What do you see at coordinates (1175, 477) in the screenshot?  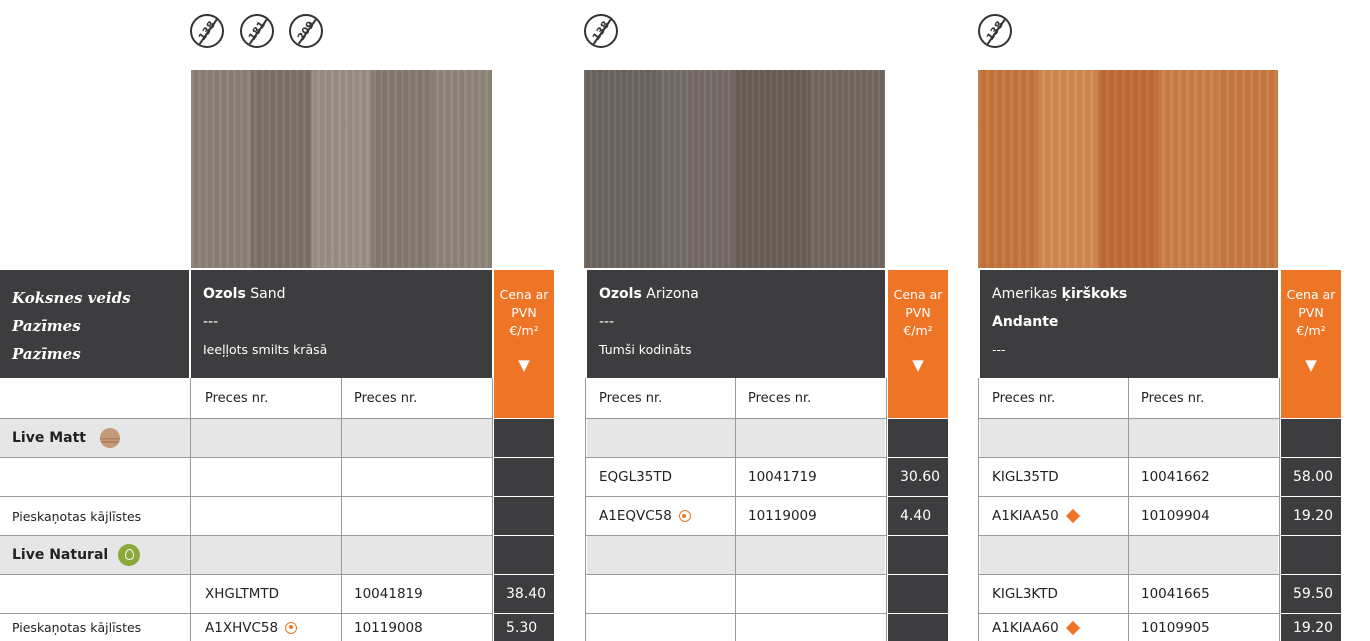 I see `product-number: 10041662` at bounding box center [1175, 477].